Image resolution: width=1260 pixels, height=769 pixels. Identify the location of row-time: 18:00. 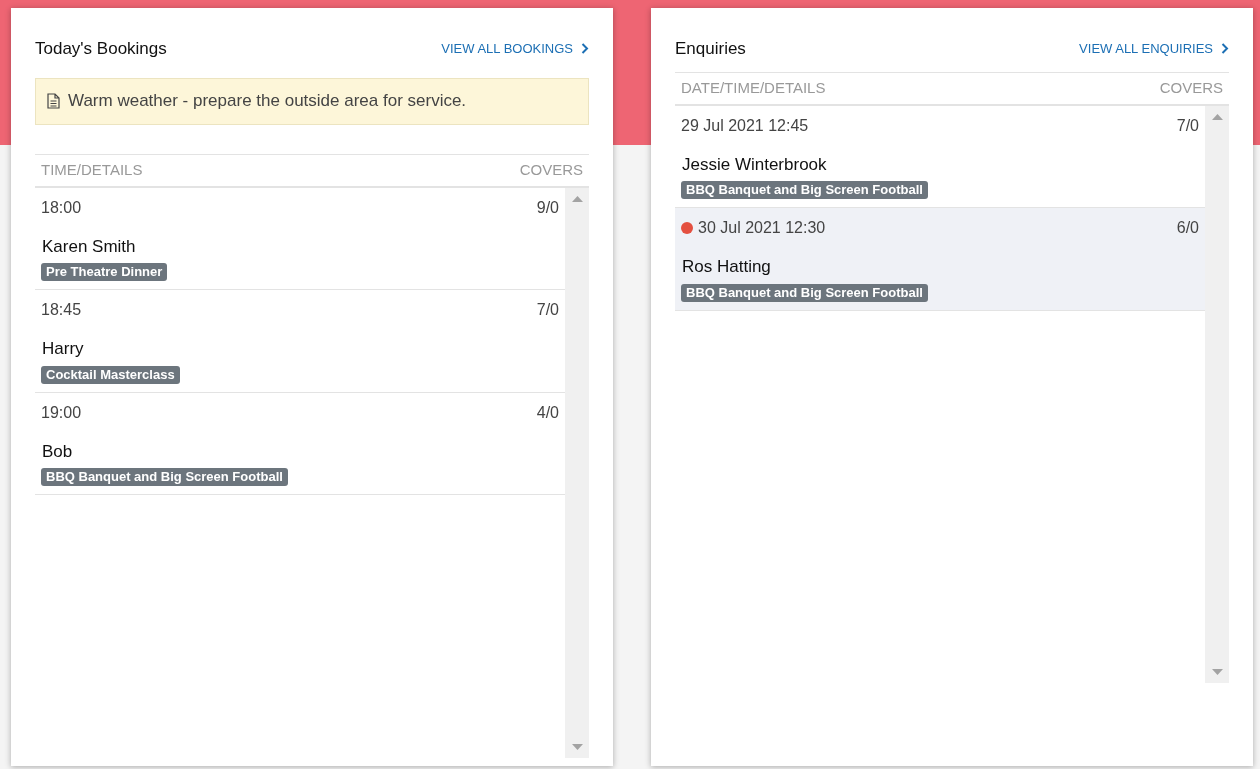
(61, 207).